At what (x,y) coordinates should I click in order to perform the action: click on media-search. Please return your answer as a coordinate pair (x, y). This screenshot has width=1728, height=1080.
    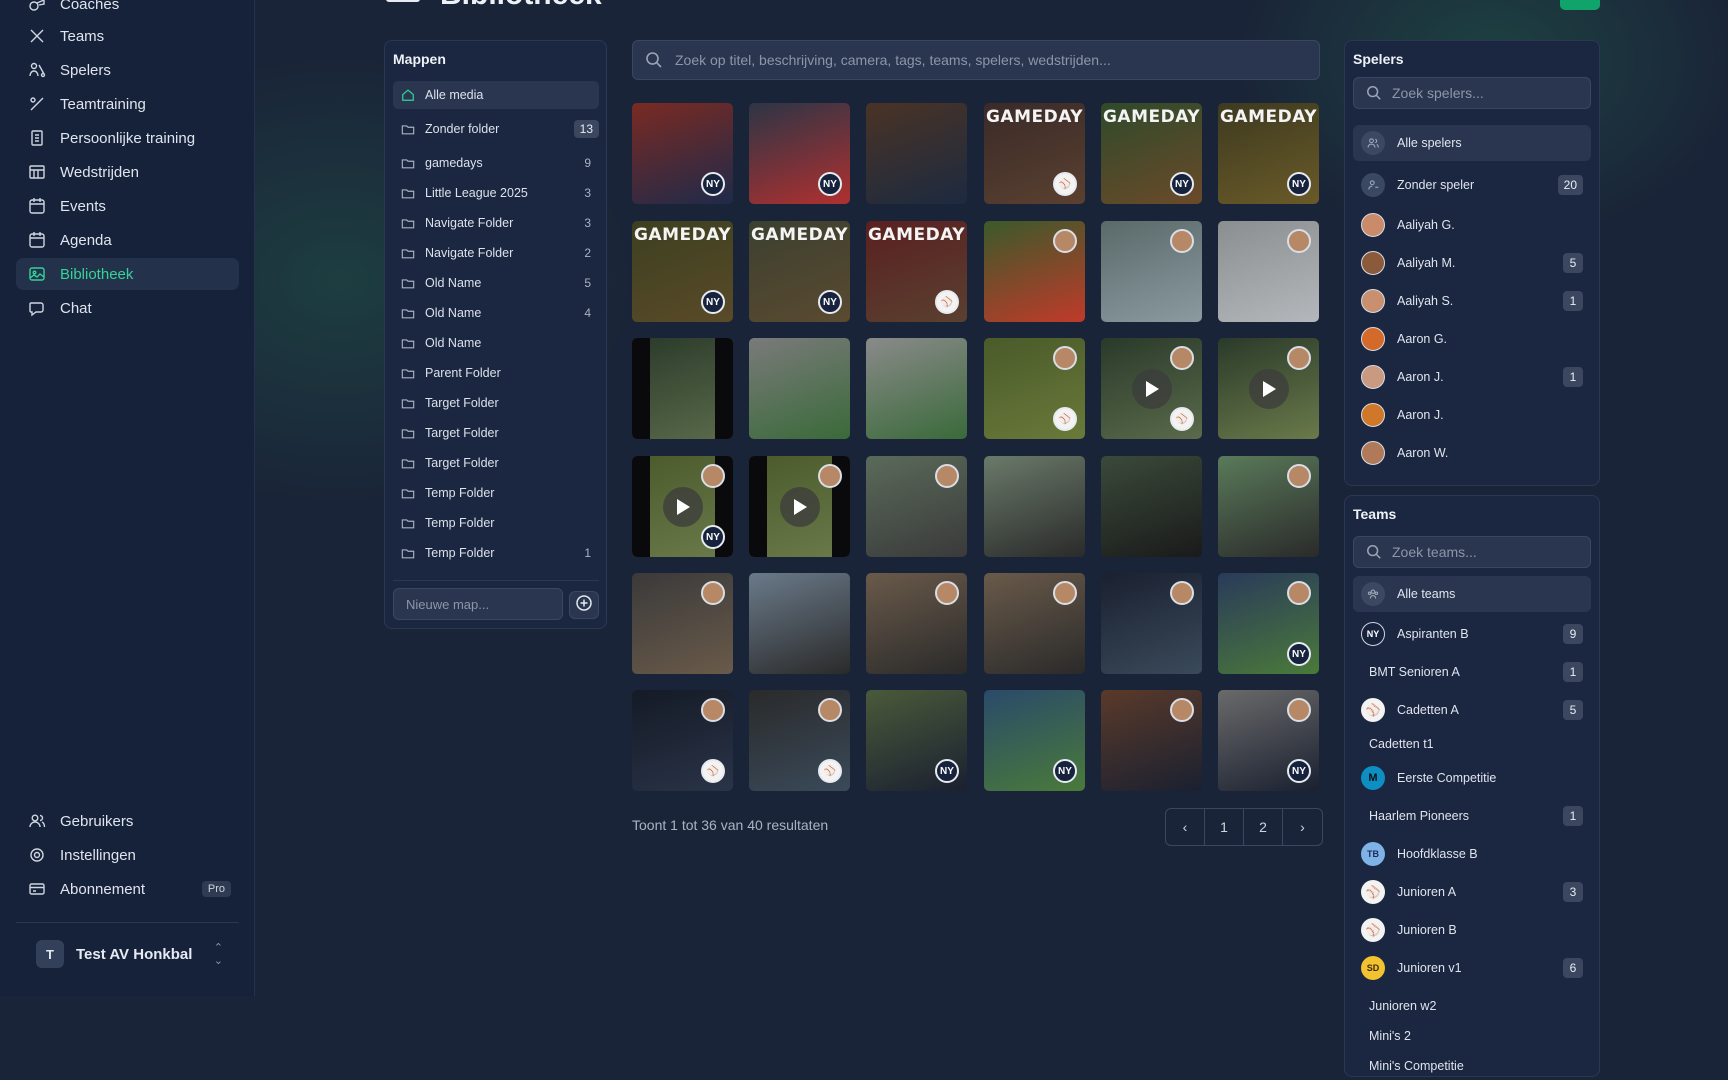
    Looking at the image, I should click on (976, 60).